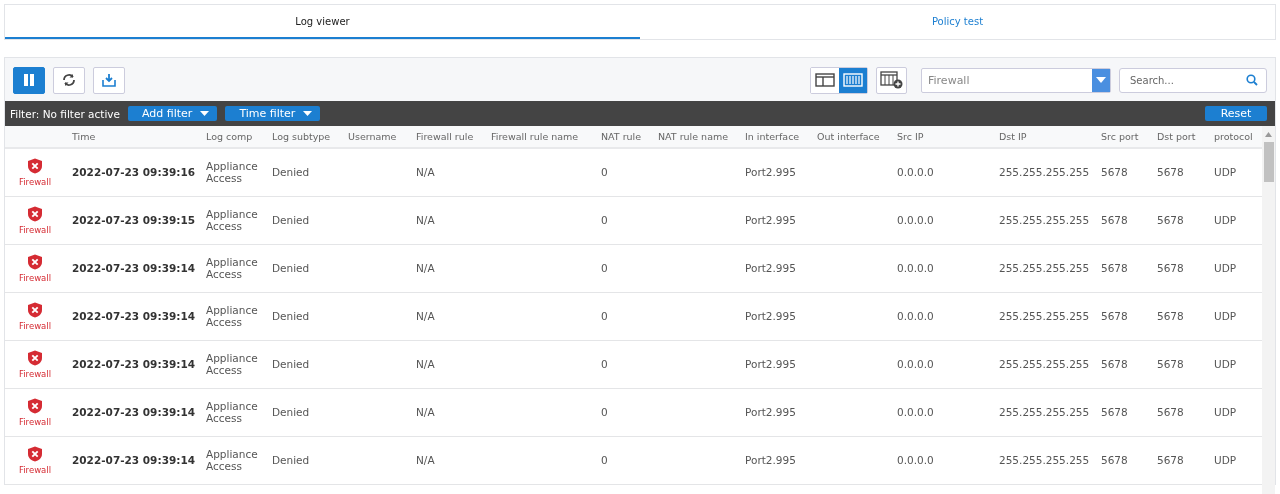 This screenshot has width=1280, height=494. Describe the element at coordinates (853, 80) in the screenshot. I see `column-view-button` at that location.